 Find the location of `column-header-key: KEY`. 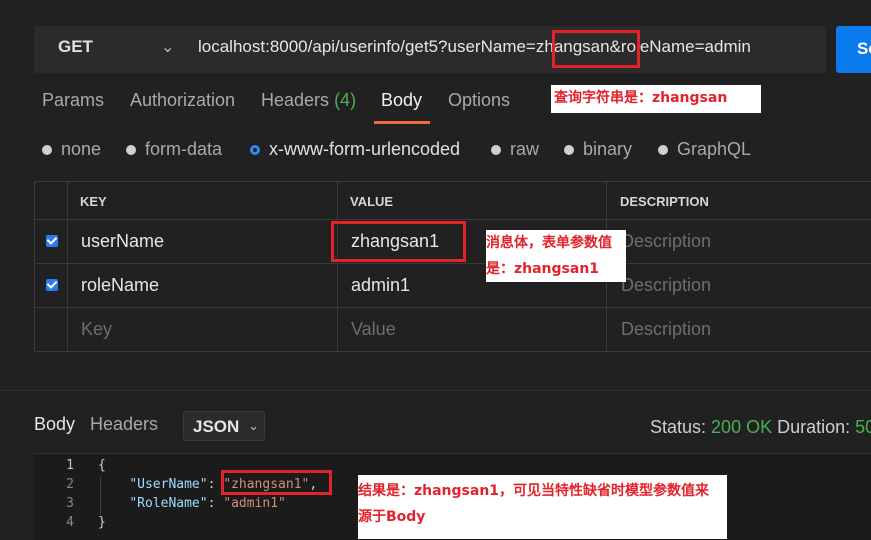

column-header-key: KEY is located at coordinates (93, 201).